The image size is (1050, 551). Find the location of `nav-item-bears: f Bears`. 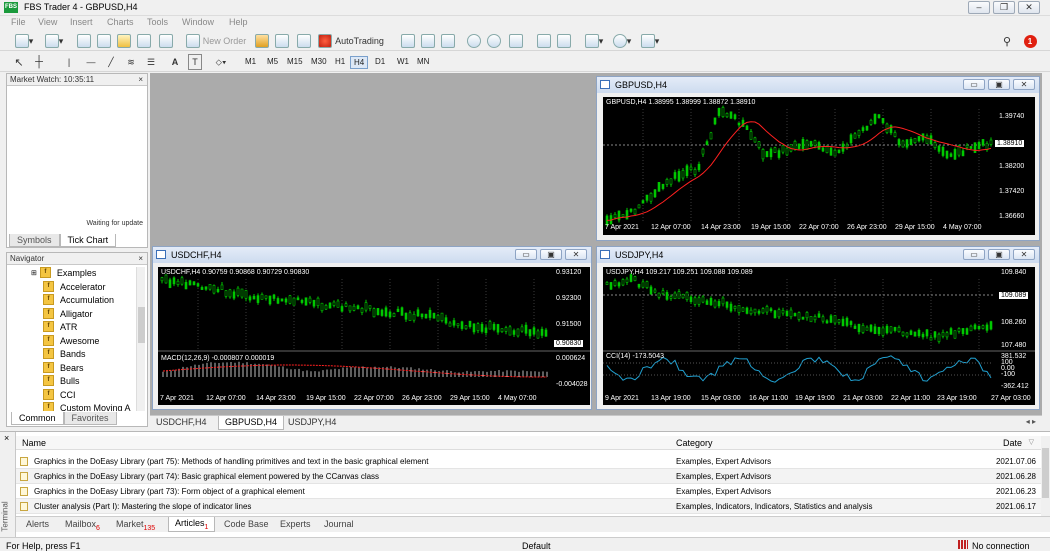

nav-item-bears: f Bears is located at coordinates (63, 367).